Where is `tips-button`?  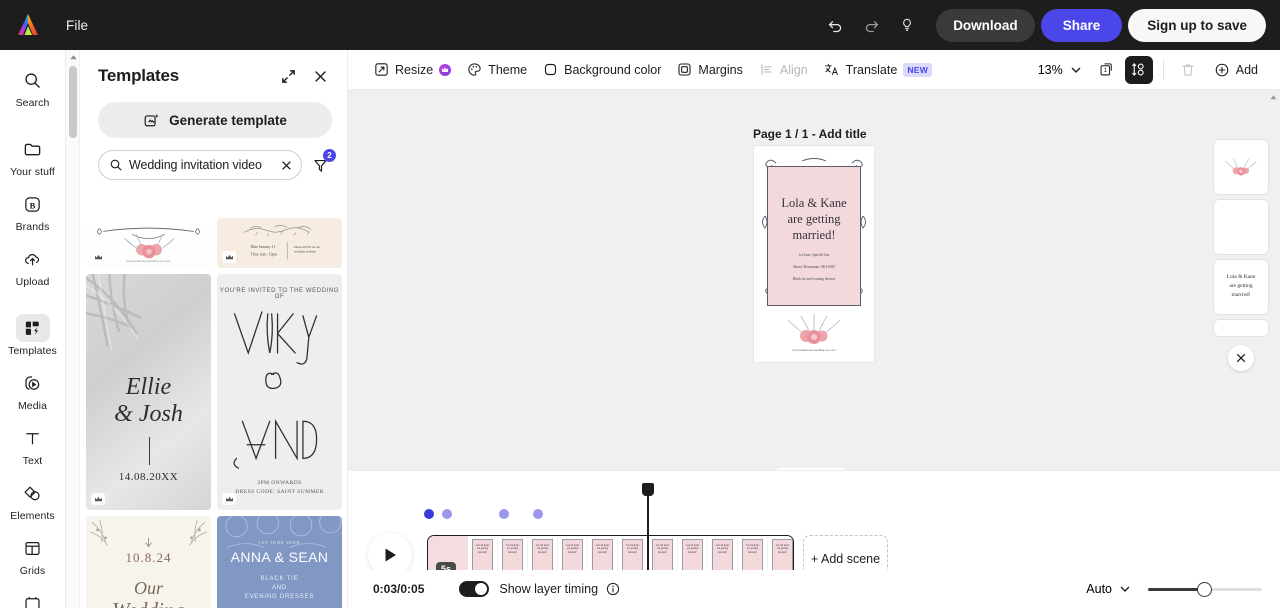 tips-button is located at coordinates (907, 25).